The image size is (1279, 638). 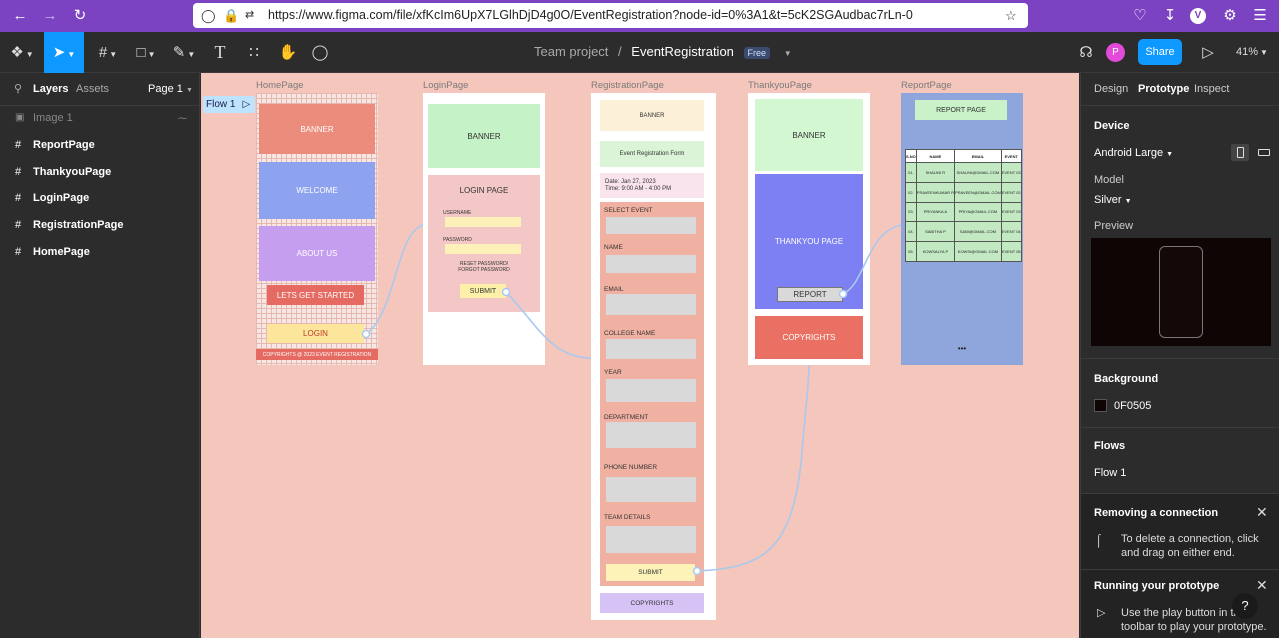 I want to click on tab-assets: Assets, so click(x=92, y=89).